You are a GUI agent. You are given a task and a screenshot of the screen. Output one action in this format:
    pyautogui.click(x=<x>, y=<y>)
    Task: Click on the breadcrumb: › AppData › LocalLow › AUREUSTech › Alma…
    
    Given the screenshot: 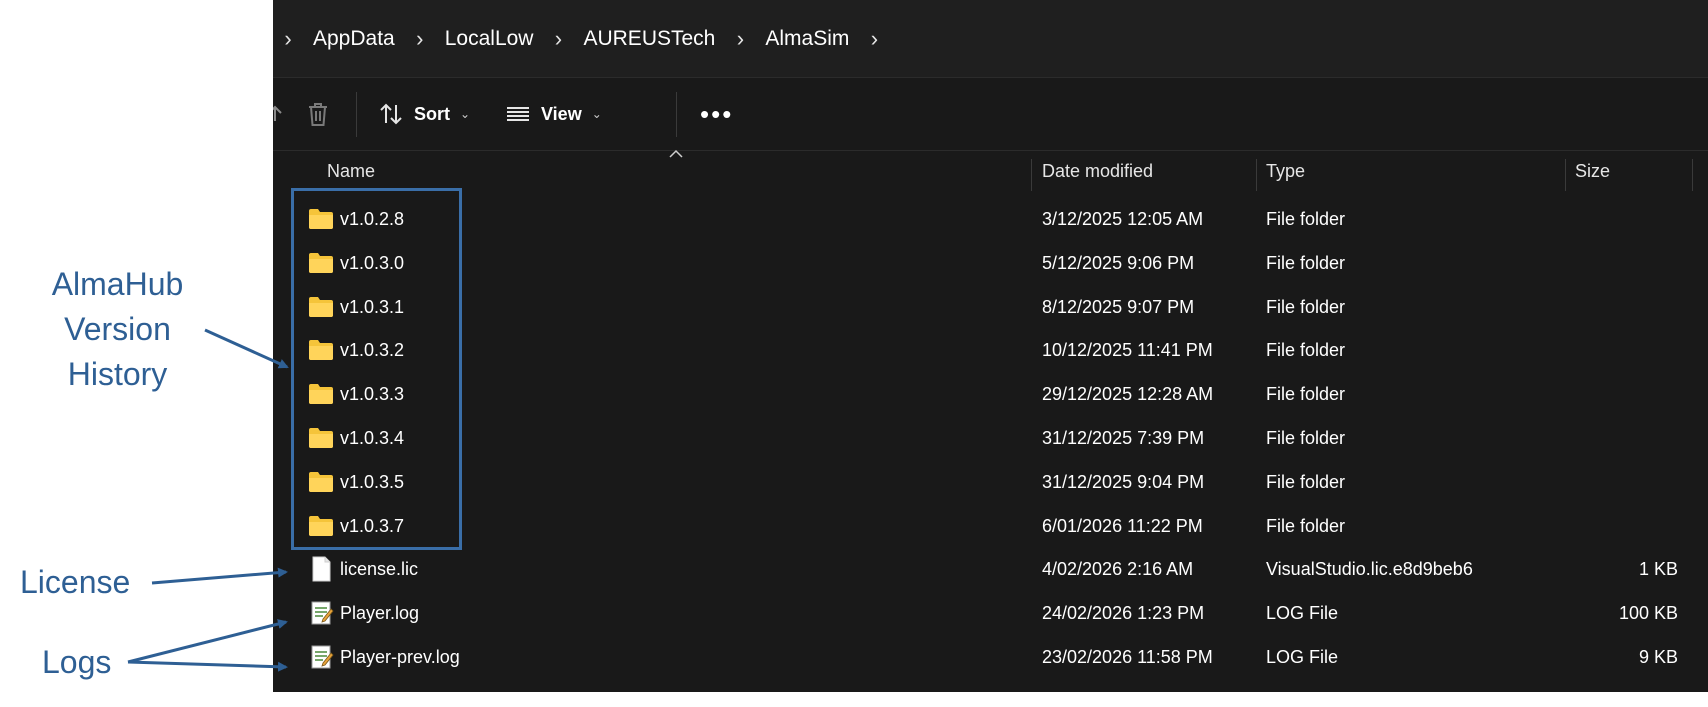 What is the action you would take?
    pyautogui.click(x=581, y=38)
    